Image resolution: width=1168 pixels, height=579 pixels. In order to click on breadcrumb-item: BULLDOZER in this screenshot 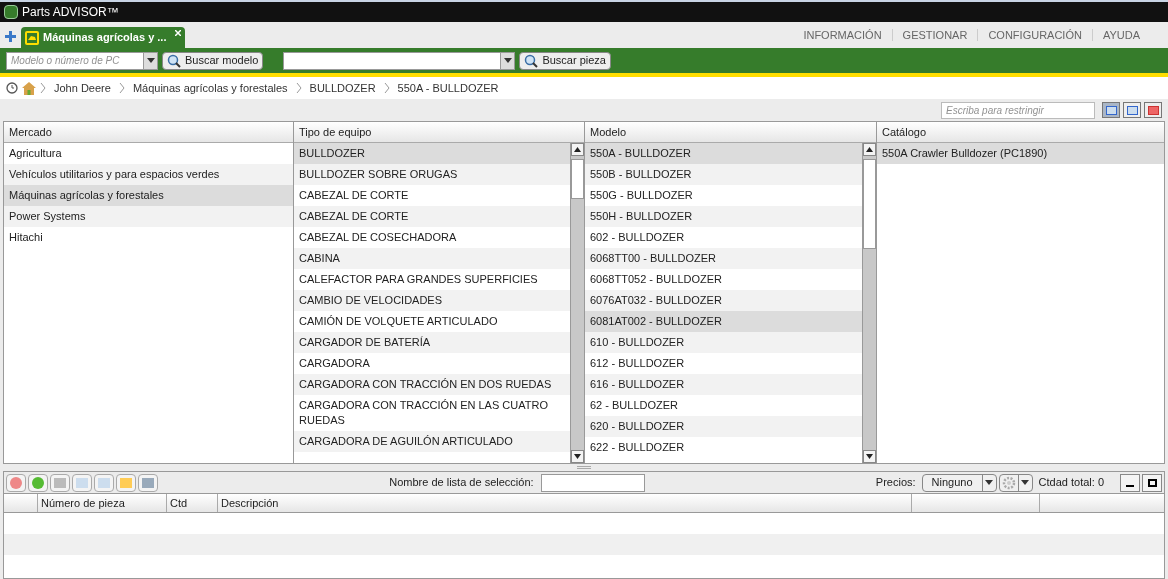, I will do `click(342, 88)`.